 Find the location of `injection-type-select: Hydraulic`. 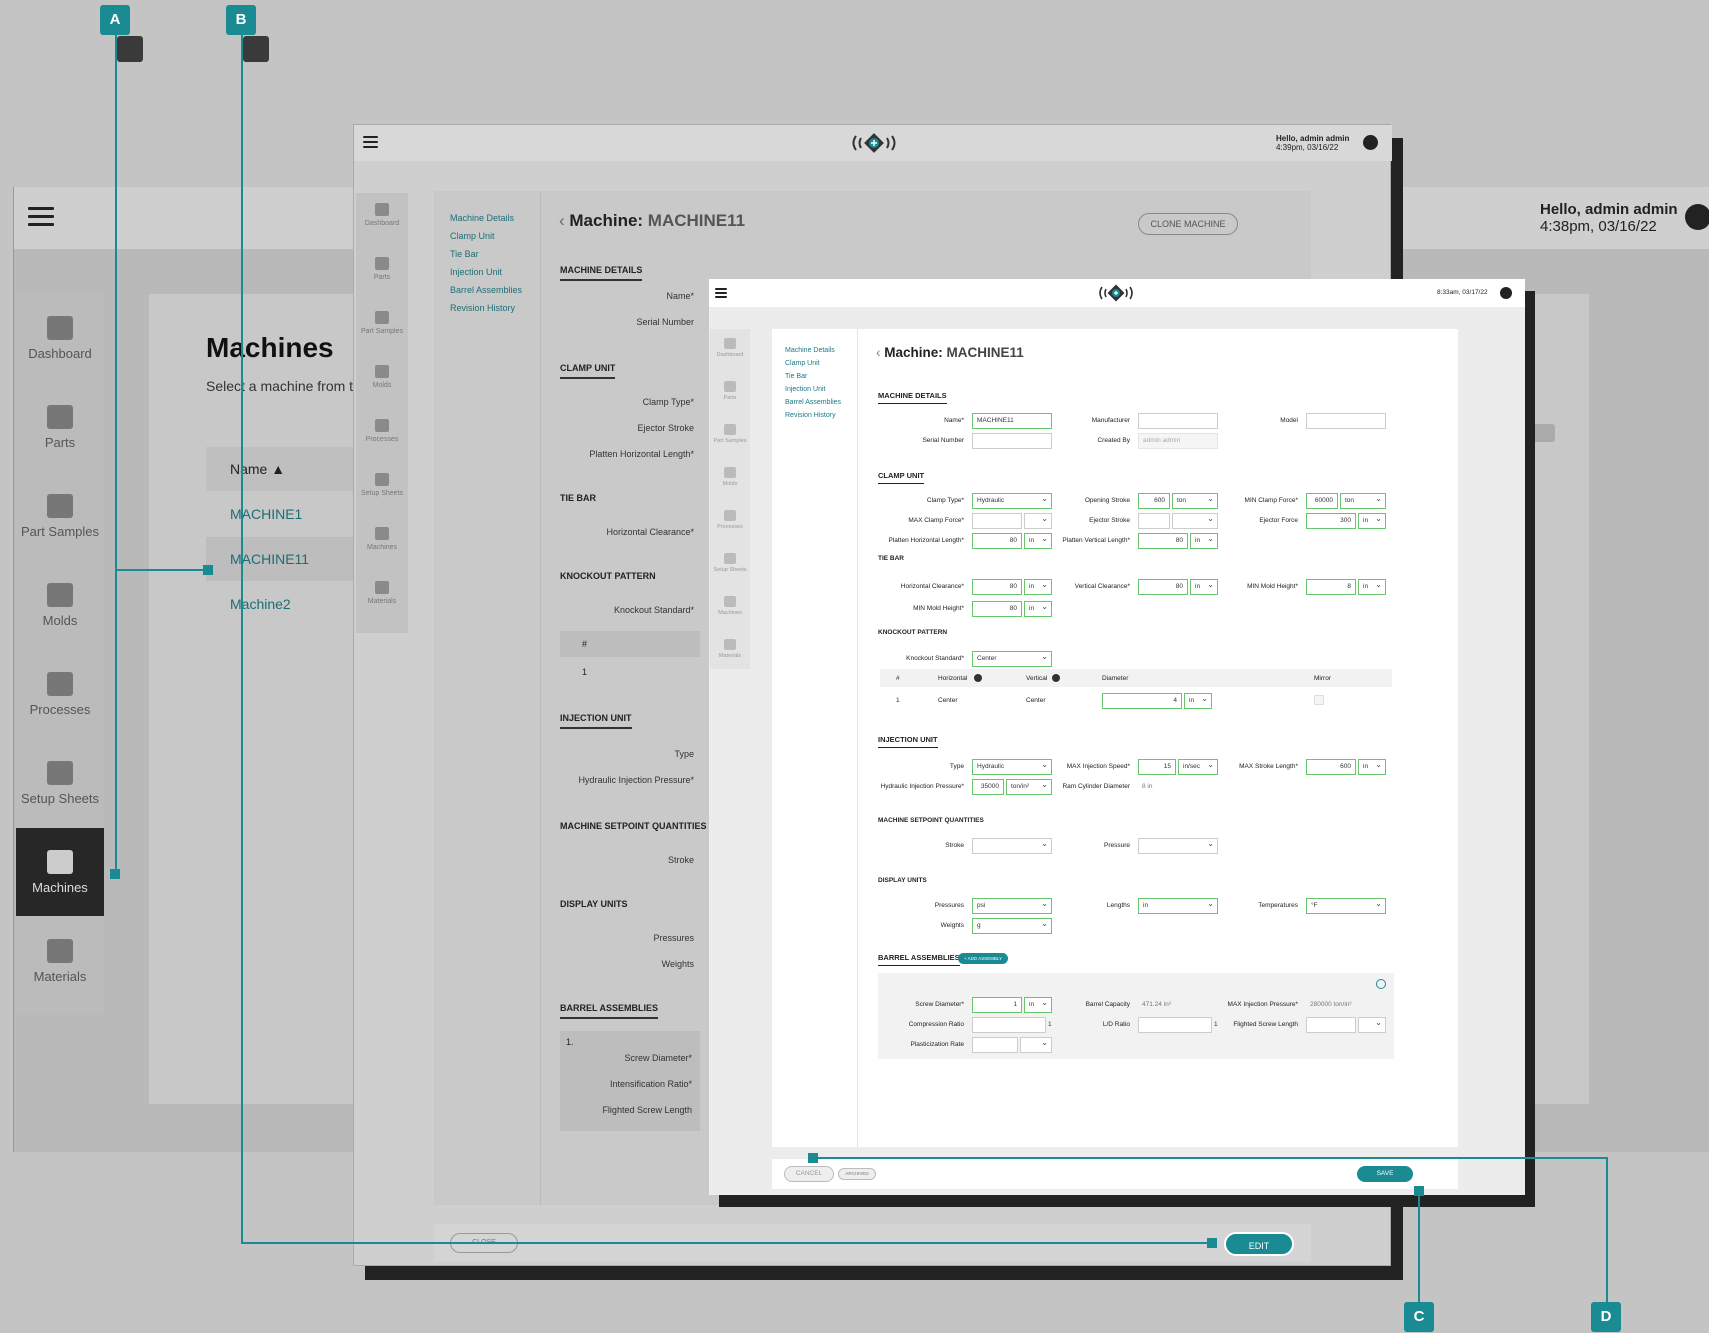

injection-type-select: Hydraulic is located at coordinates (1012, 767).